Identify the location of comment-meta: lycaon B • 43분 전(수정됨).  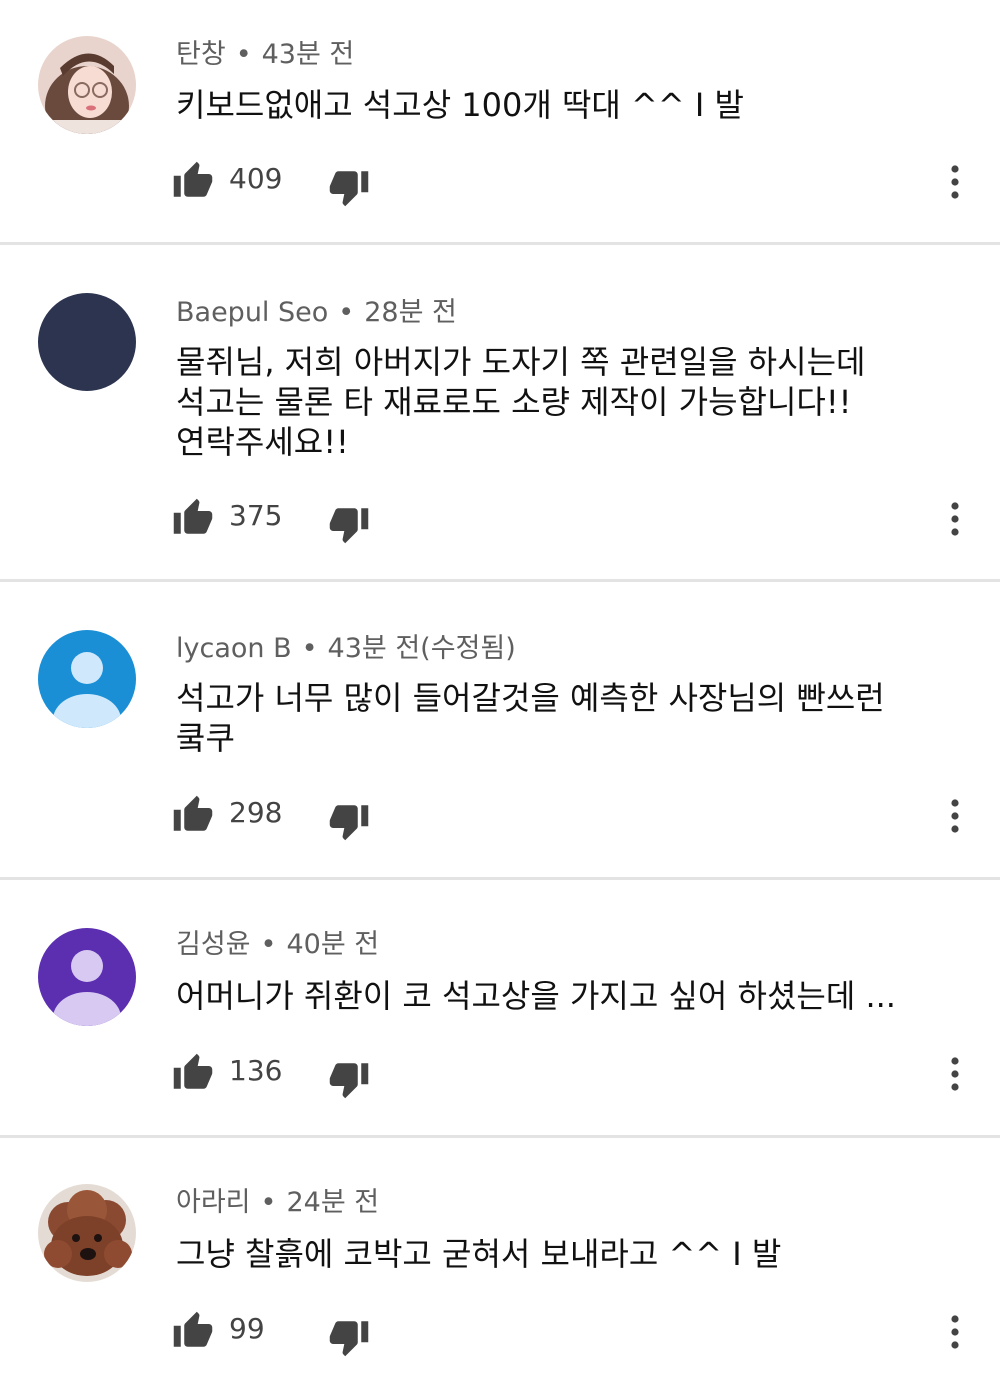
(346, 649).